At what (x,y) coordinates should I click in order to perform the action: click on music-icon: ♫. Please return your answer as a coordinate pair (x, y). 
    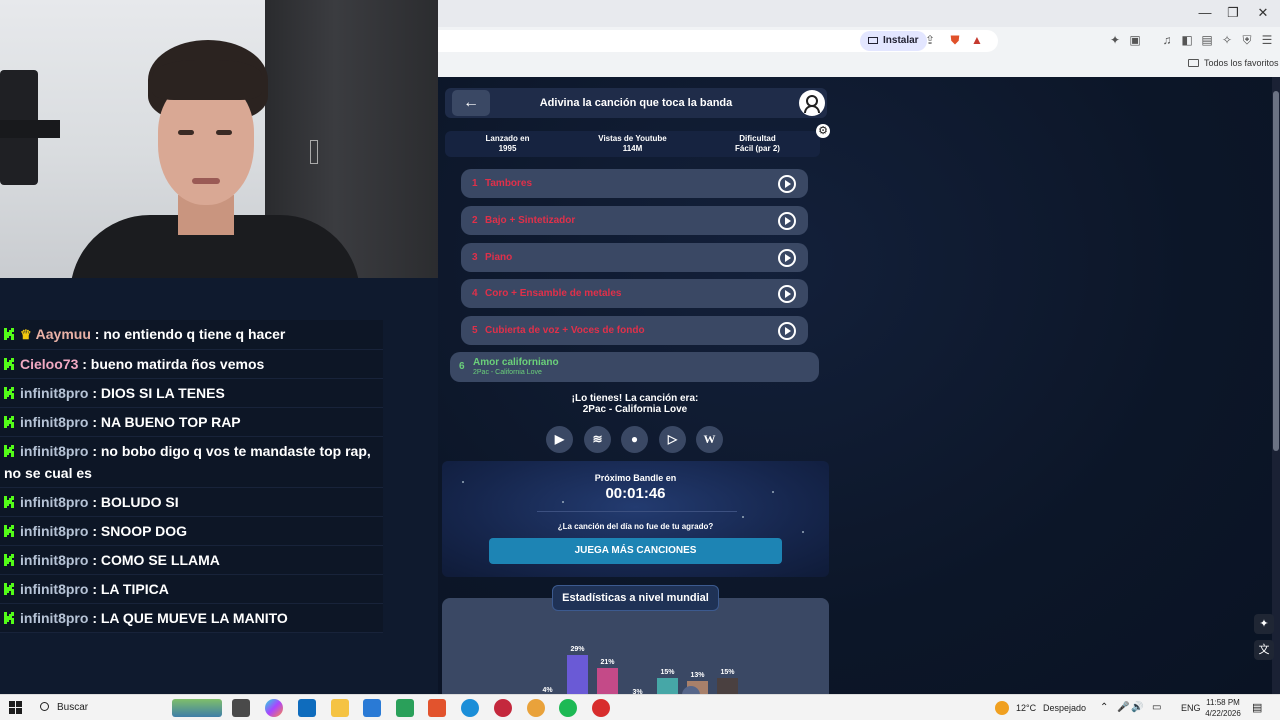
    Looking at the image, I should click on (1167, 40).